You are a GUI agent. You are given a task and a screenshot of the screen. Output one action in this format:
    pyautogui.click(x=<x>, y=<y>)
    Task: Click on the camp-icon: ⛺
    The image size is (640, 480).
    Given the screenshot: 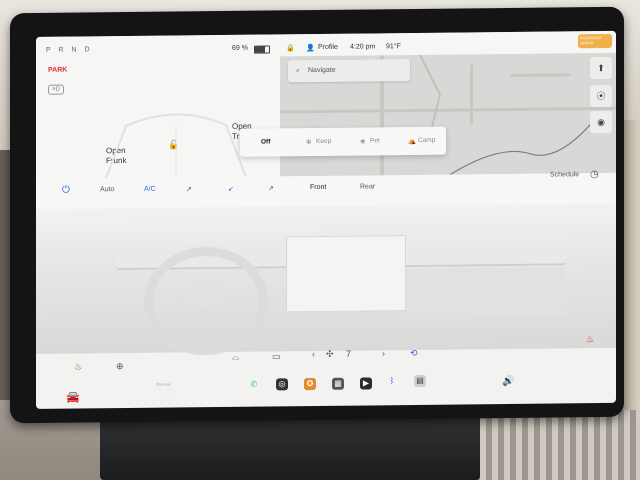 What is the action you would take?
    pyautogui.click(x=412, y=141)
    